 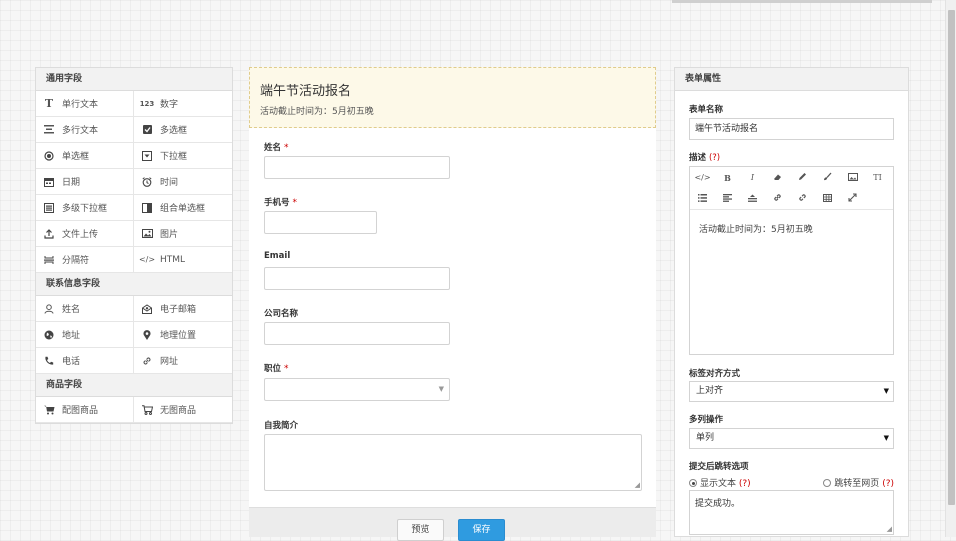 What do you see at coordinates (85, 156) in the screenshot?
I see `palette-item-radio: 单选框` at bounding box center [85, 156].